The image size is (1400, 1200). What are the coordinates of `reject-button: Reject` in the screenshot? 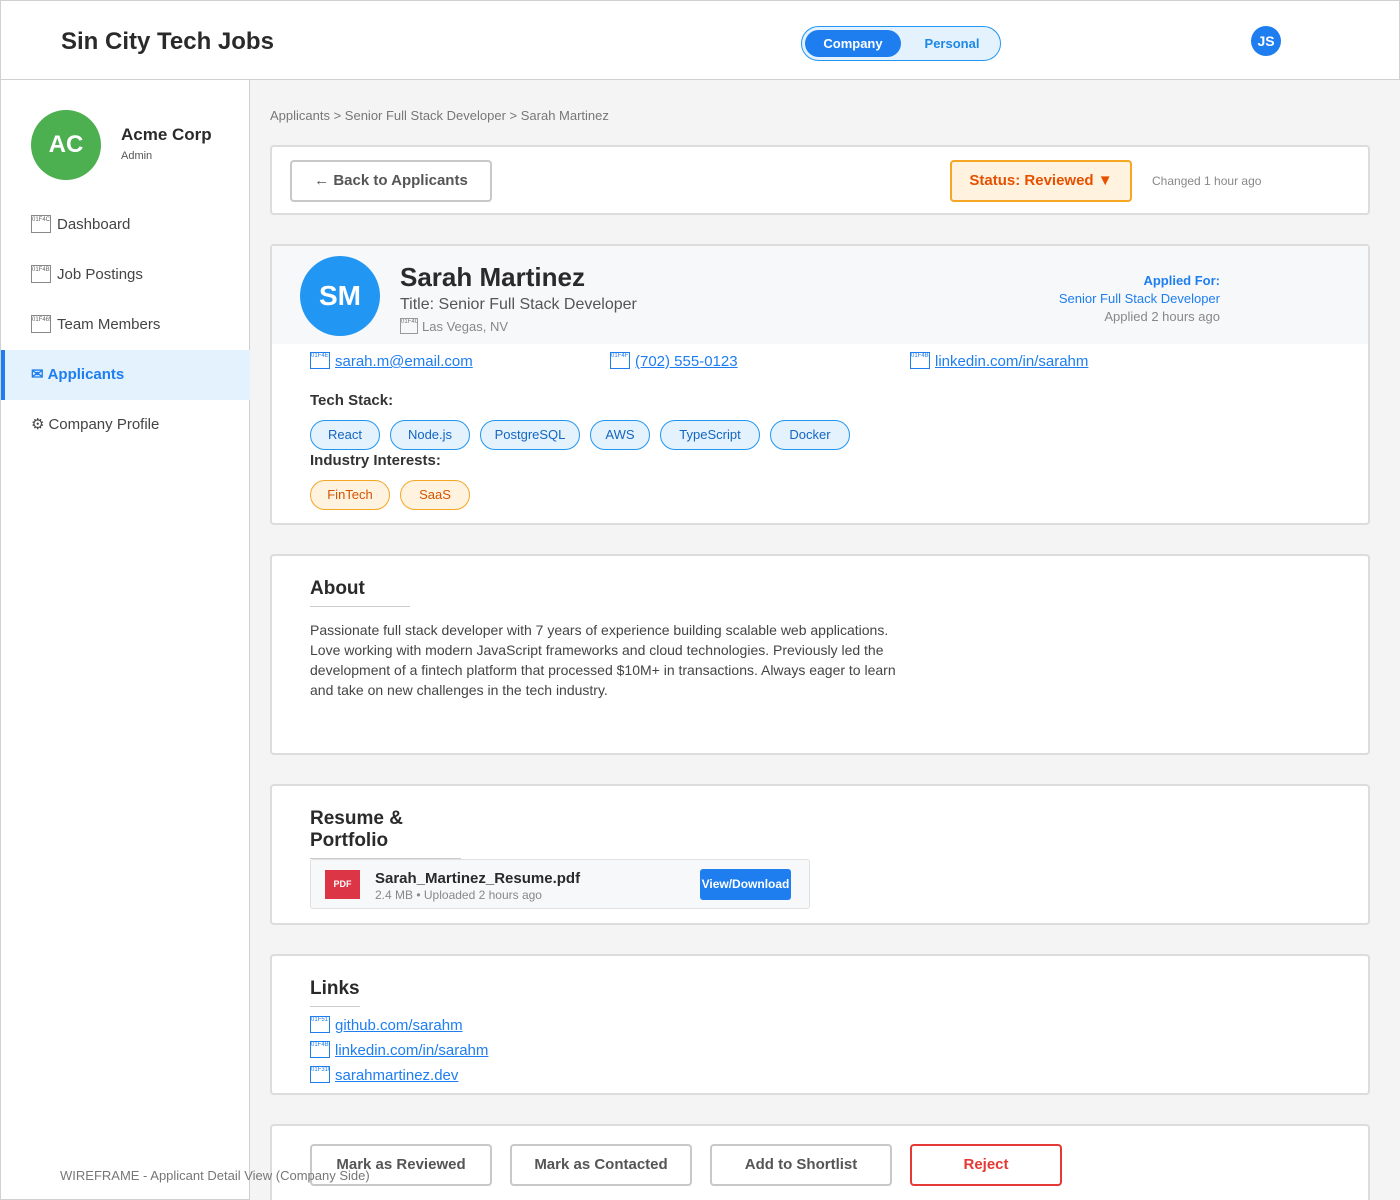 It's located at (986, 1165).